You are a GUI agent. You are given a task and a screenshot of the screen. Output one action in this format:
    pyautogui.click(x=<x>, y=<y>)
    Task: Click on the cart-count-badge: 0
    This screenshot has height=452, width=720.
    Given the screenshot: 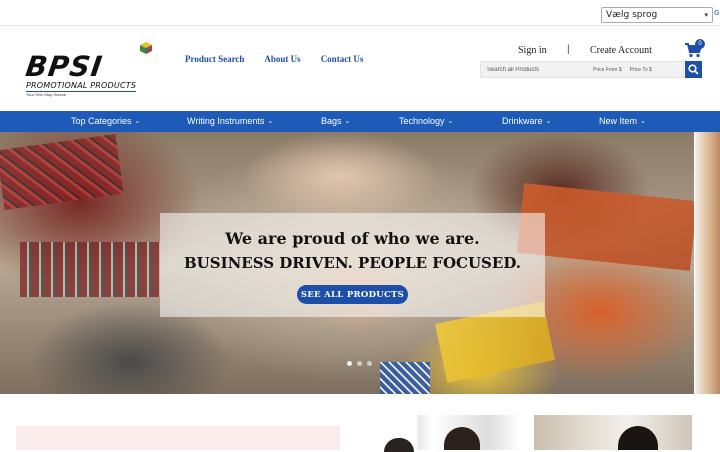 What is the action you would take?
    pyautogui.click(x=700, y=44)
    